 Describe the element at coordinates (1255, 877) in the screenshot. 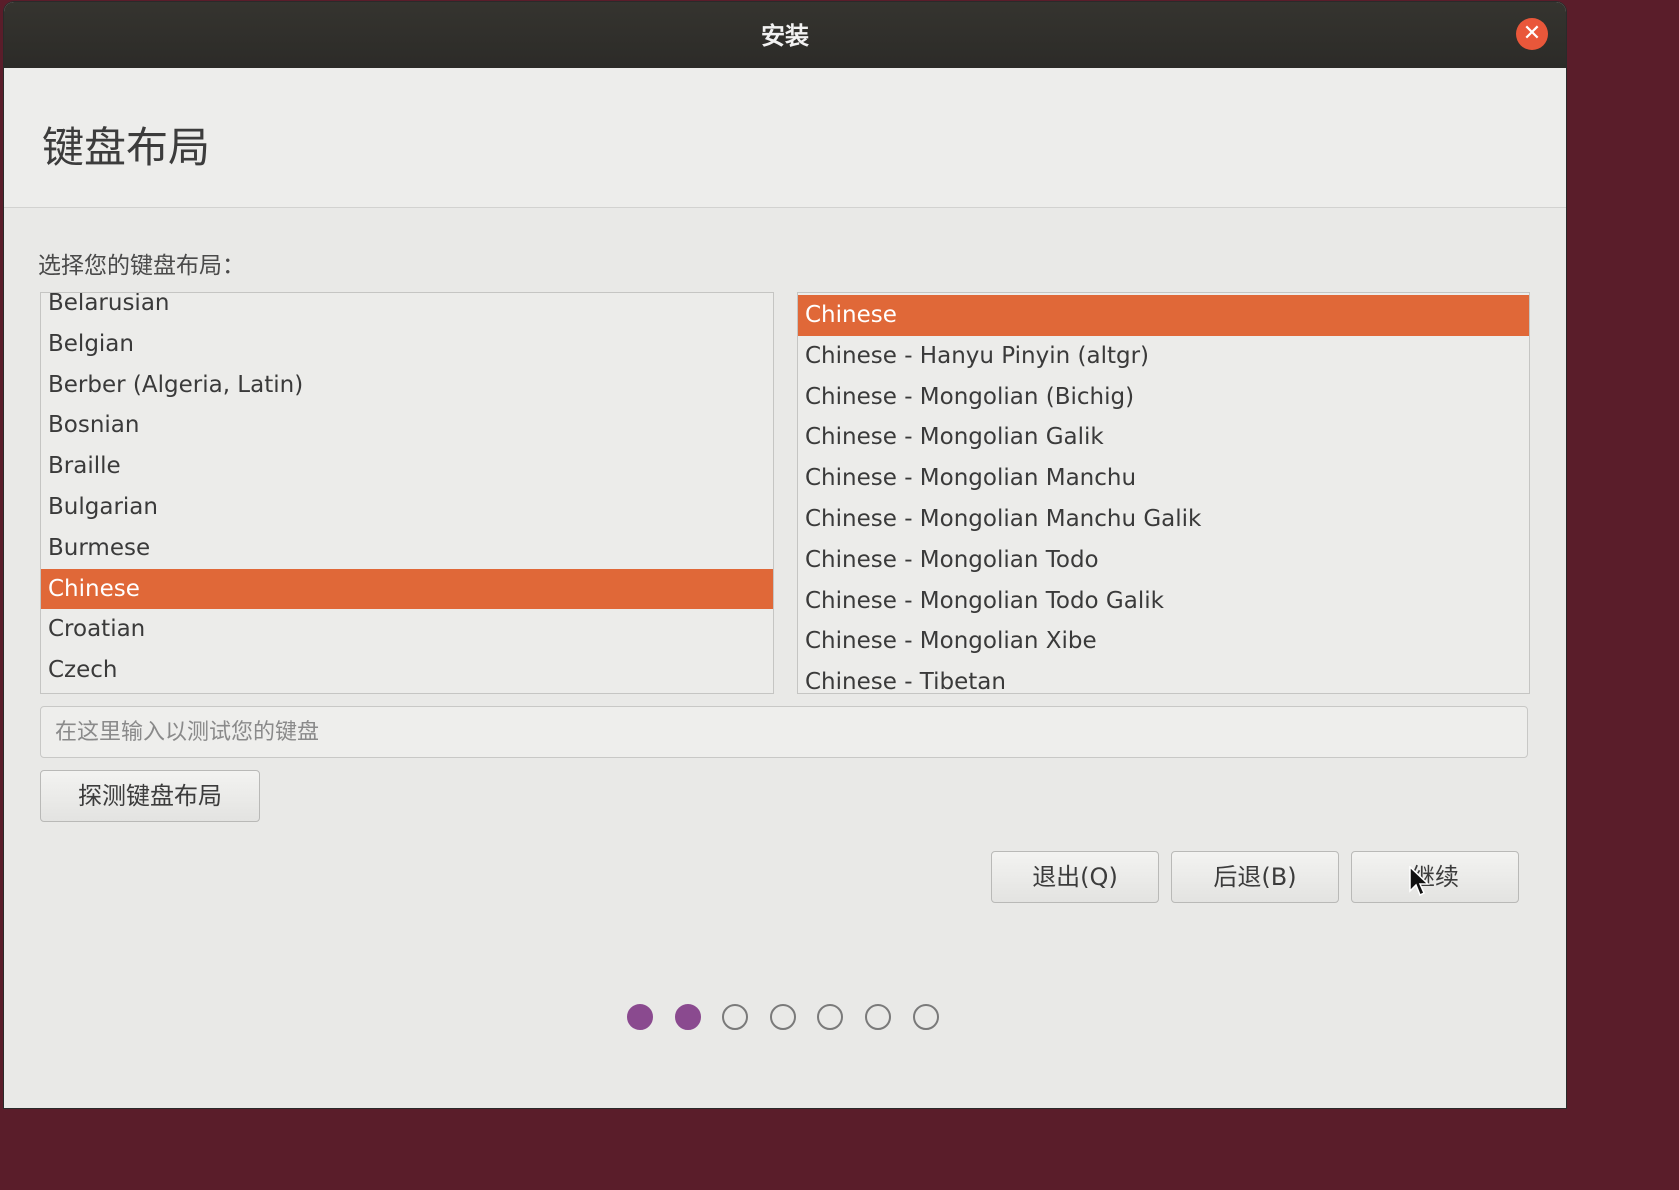

I see `back-button: 后退(B)` at that location.